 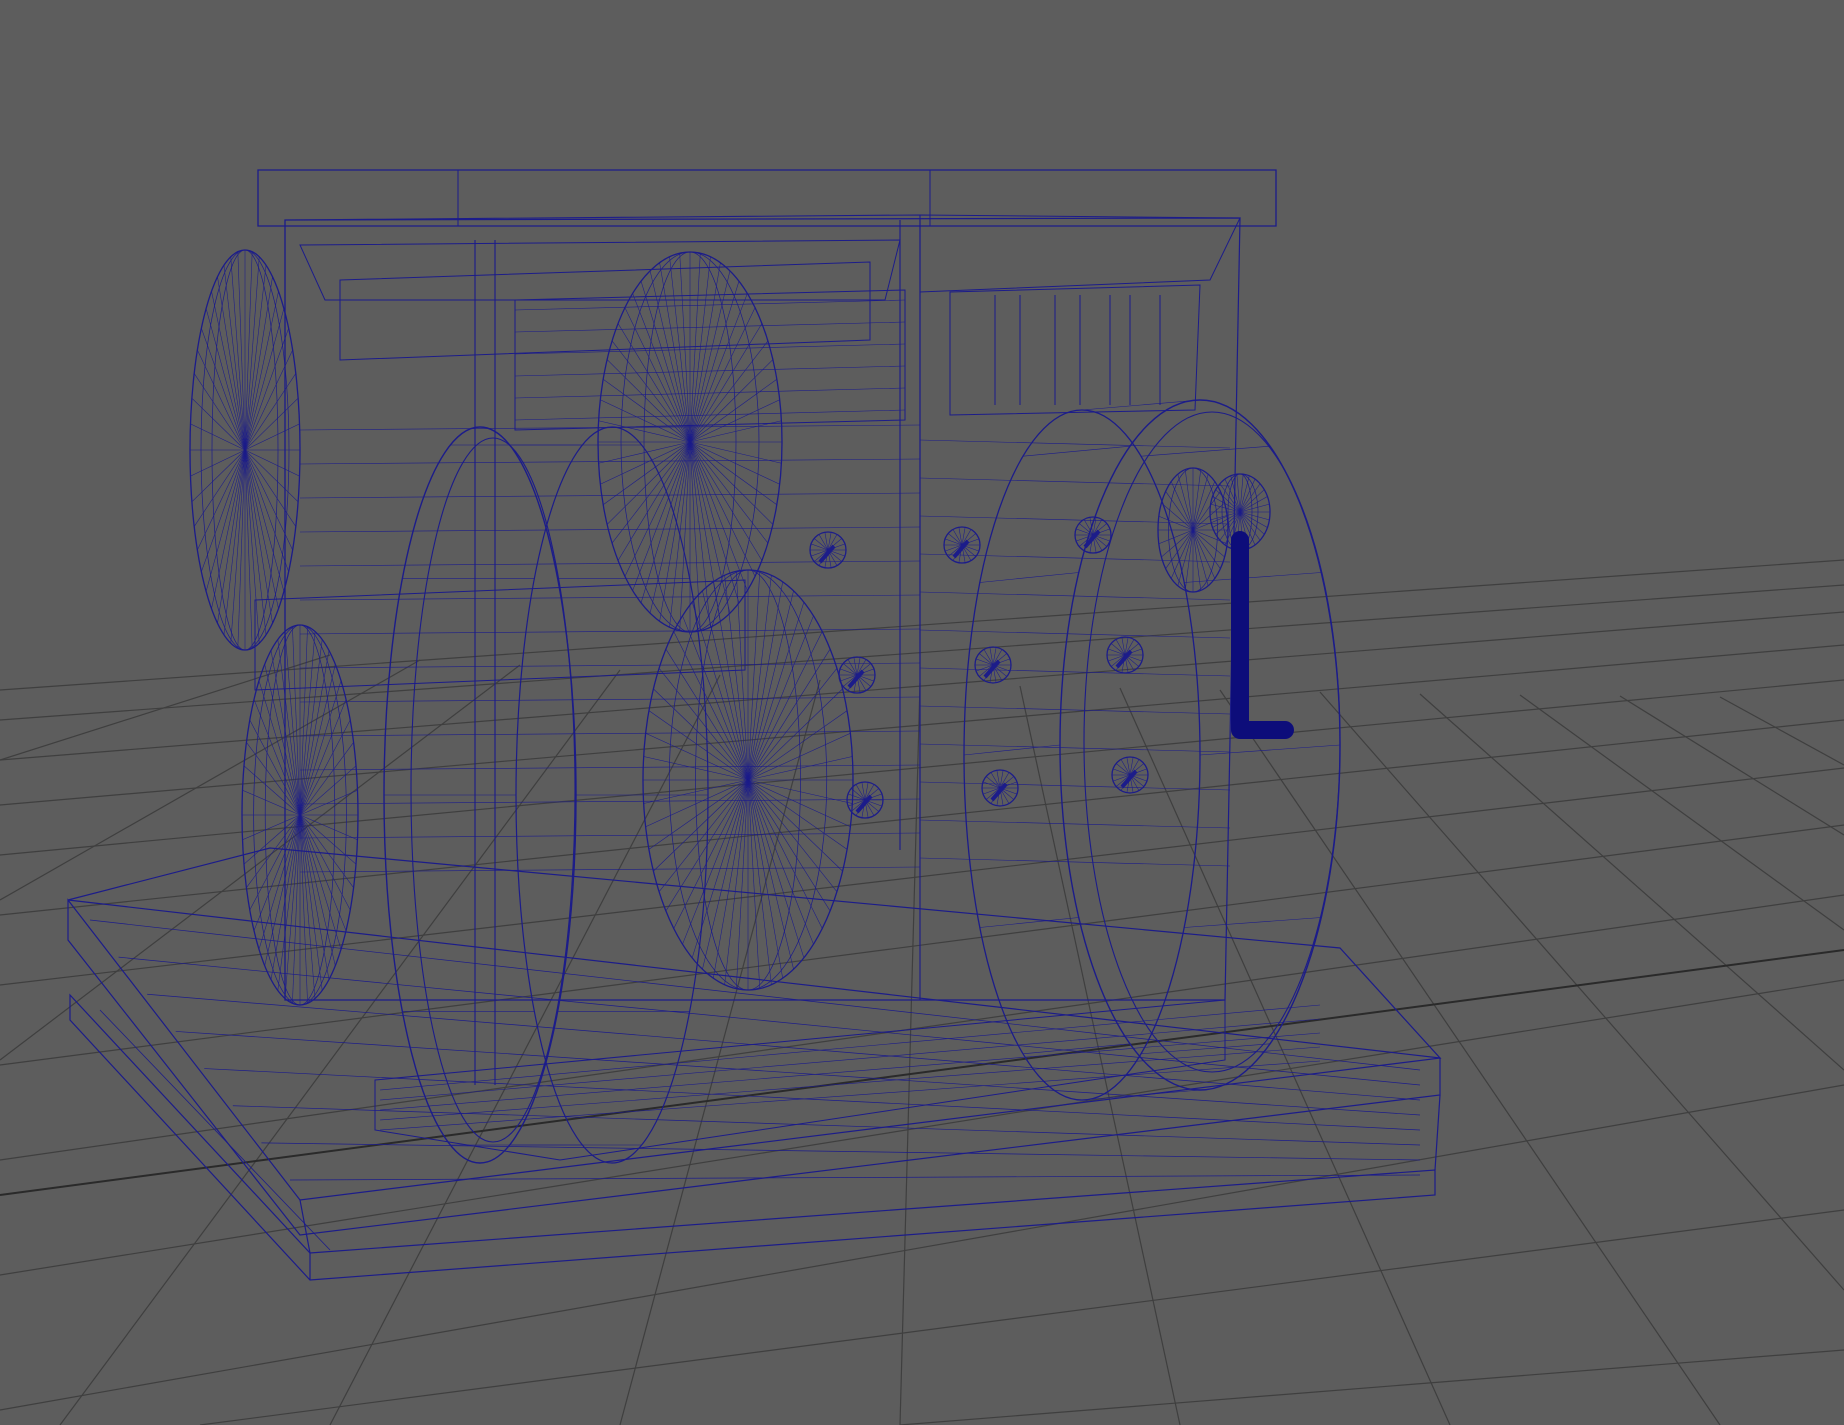 I want to click on drawer-edge-loop, so click(x=710, y=371).